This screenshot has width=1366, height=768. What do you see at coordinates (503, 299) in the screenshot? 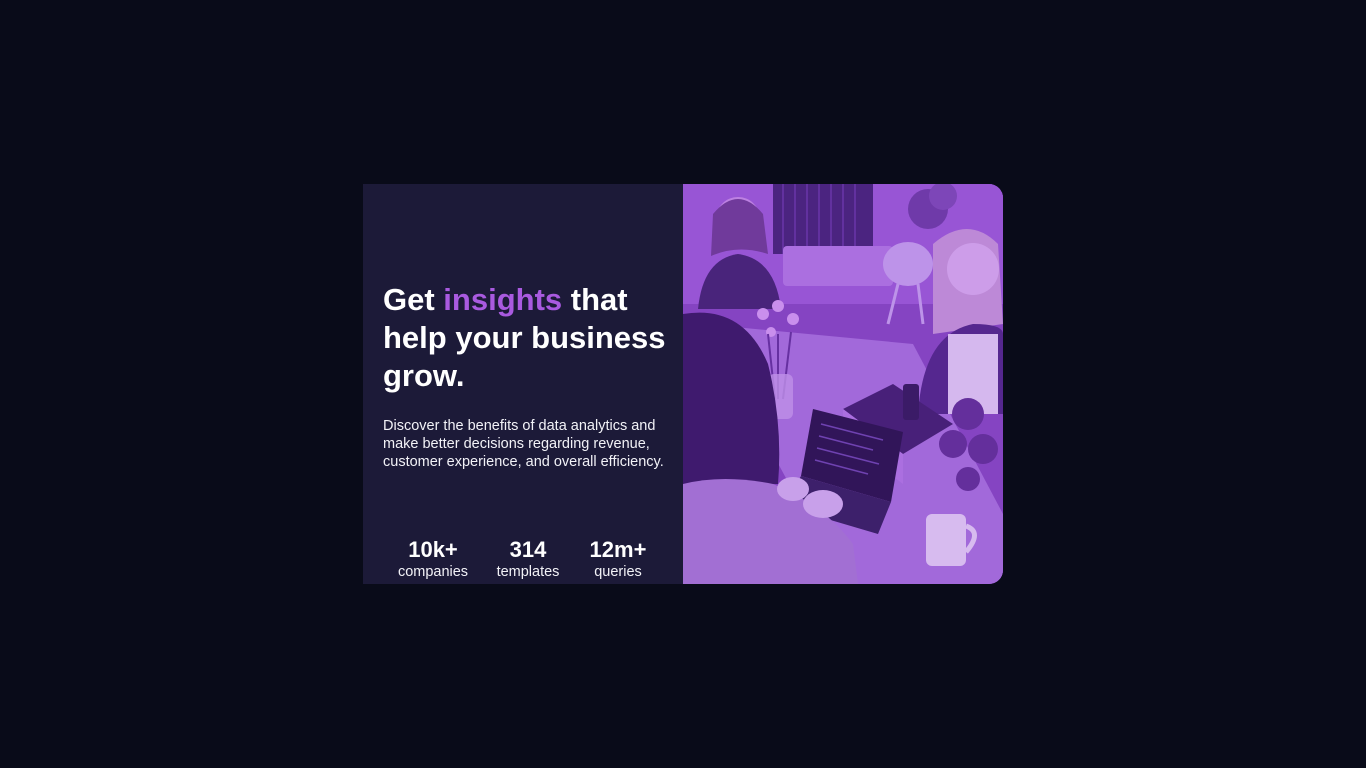
I see `headline-accent: insights` at bounding box center [503, 299].